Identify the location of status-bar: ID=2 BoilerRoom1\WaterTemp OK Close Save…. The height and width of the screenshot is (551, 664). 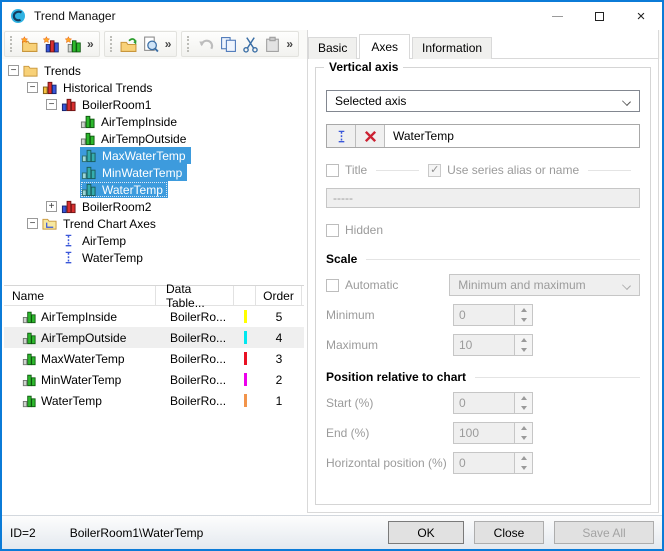
(332, 532).